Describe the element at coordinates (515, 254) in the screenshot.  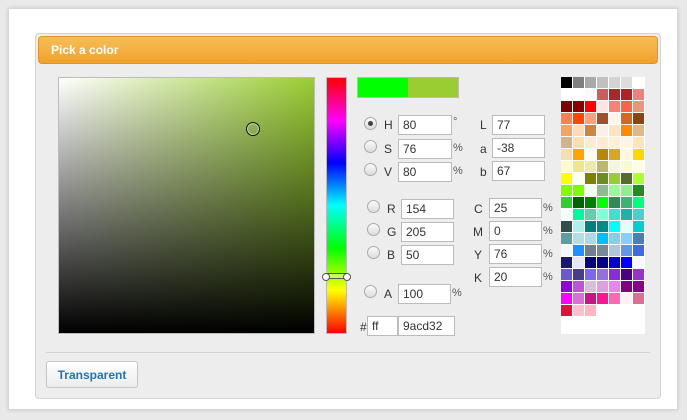
I see `y-input: 76` at that location.